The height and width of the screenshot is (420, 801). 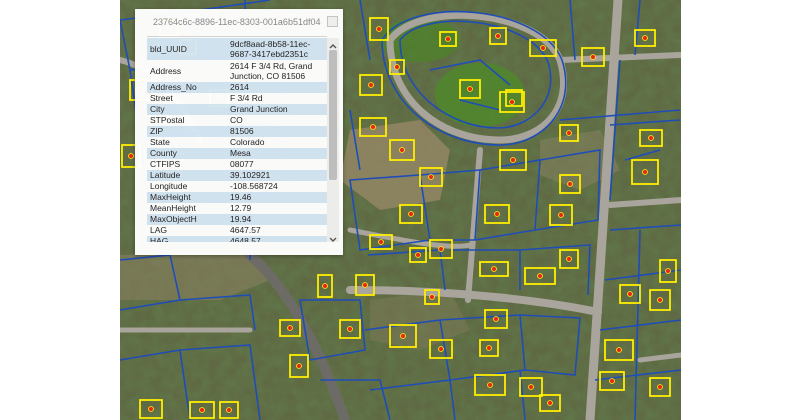 I want to click on attribute-row: Street F 3/4 Rd, so click(x=237, y=98).